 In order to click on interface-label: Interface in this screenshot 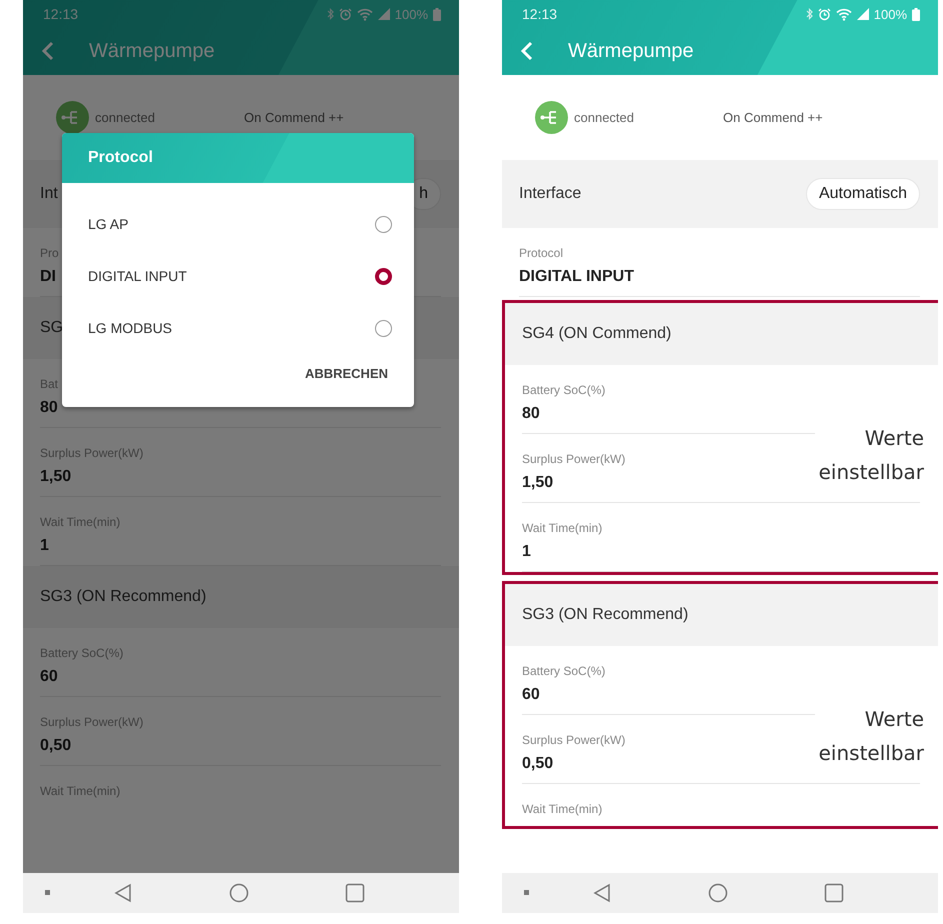, I will do `click(550, 194)`.